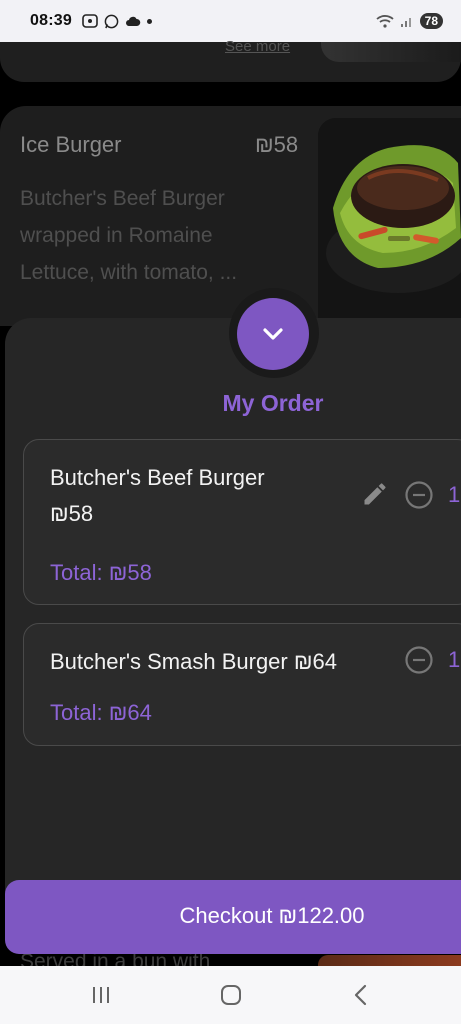  I want to click on menu-item-image, so click(391, 52).